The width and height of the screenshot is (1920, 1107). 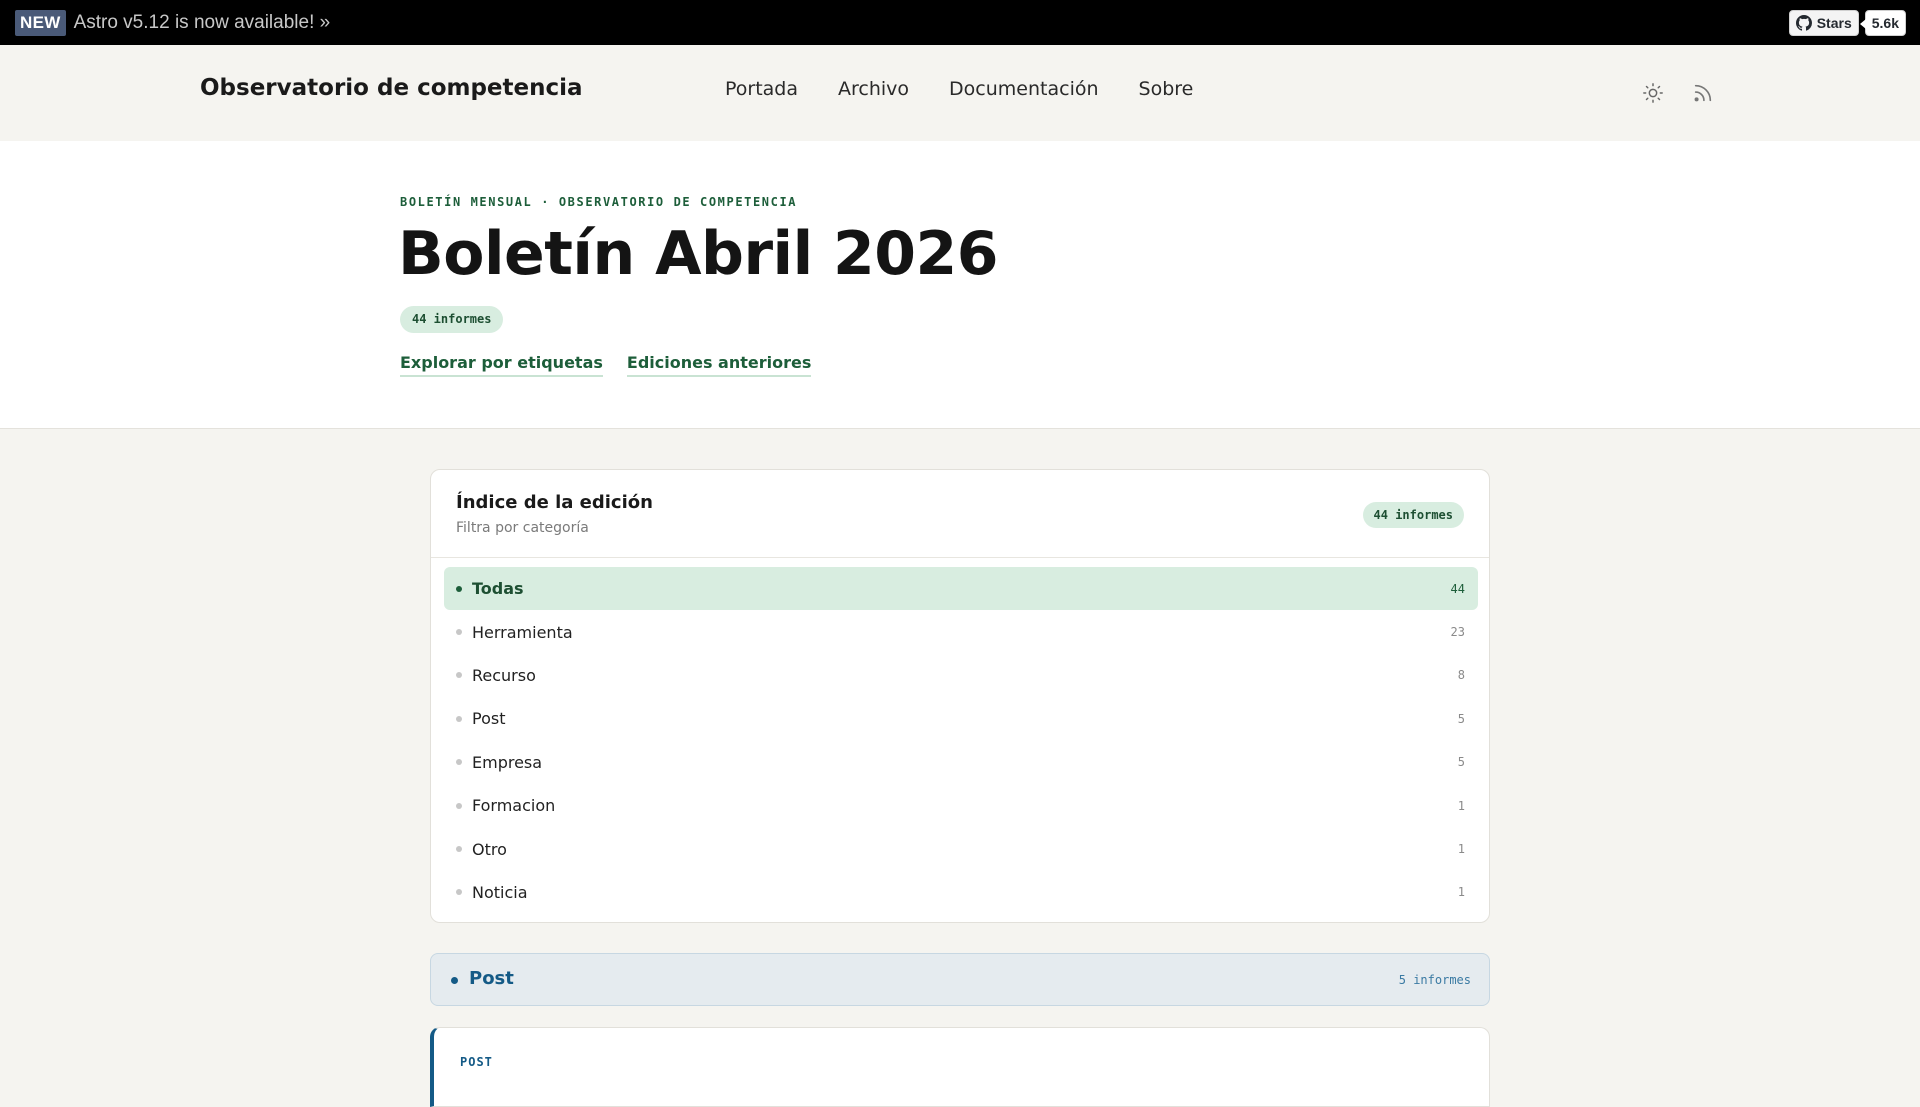 I want to click on category-item-post: Post 5, so click(x=961, y=718).